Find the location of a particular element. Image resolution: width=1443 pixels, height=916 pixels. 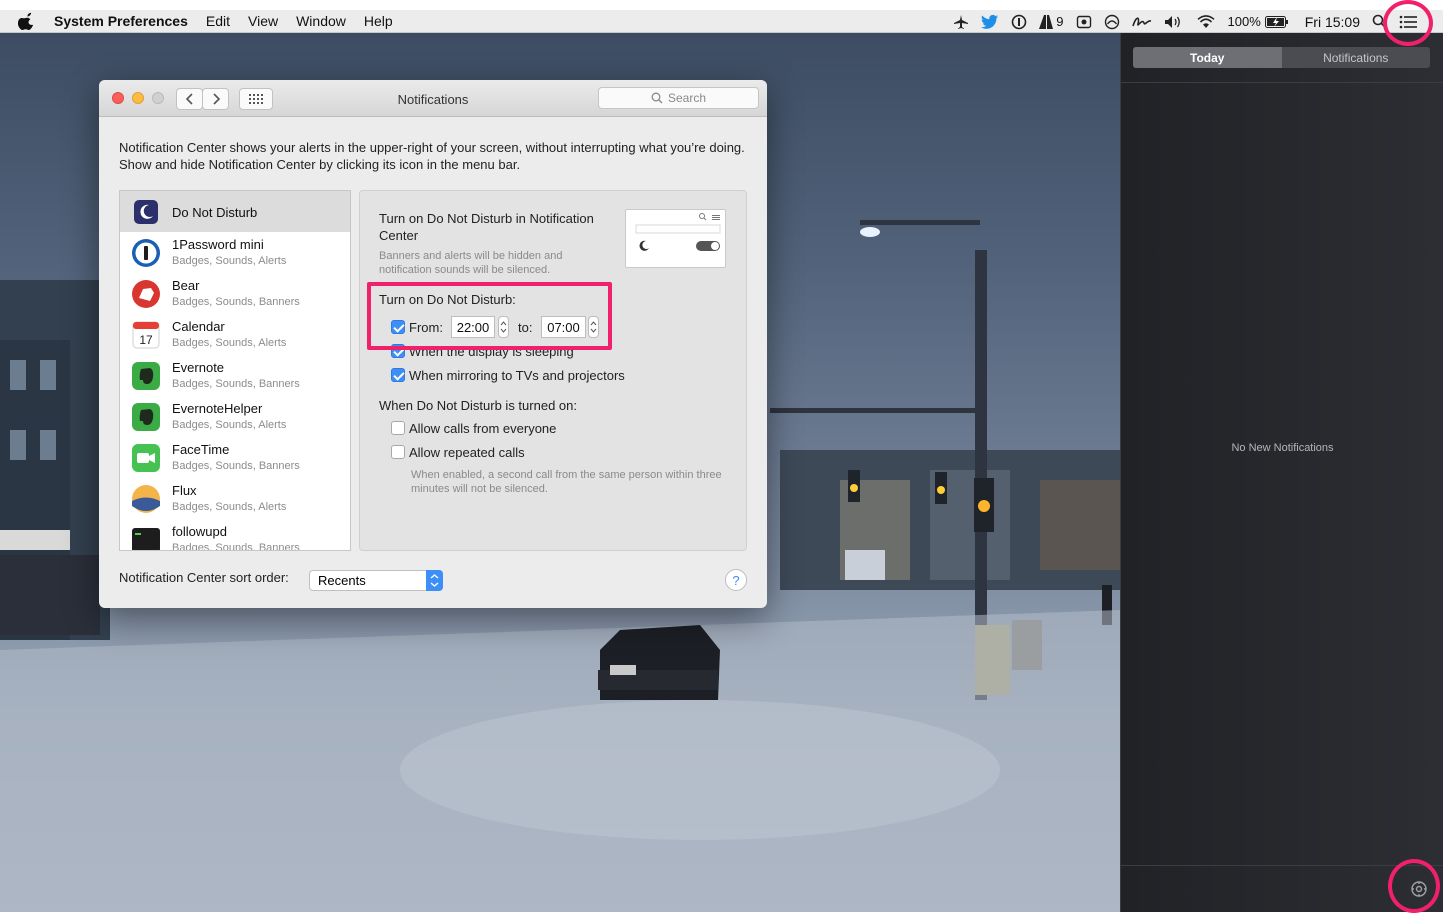

list-item-facetime: FaceTime Badges, Sounds, Banners is located at coordinates (235, 457).